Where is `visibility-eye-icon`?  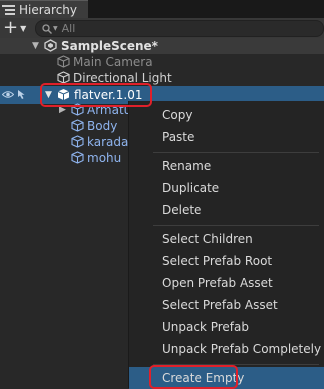
visibility-eye-icon is located at coordinates (8, 94).